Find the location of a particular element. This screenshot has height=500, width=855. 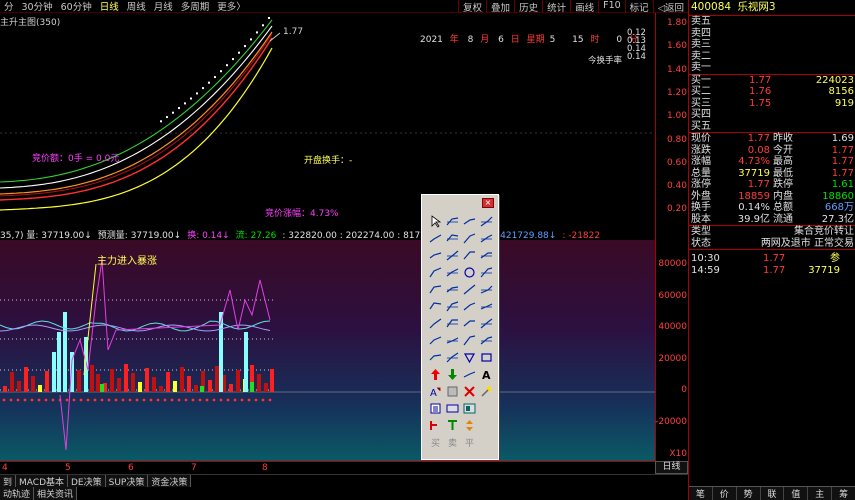

quote-mode-button: 笔 is located at coordinates (701, 493).